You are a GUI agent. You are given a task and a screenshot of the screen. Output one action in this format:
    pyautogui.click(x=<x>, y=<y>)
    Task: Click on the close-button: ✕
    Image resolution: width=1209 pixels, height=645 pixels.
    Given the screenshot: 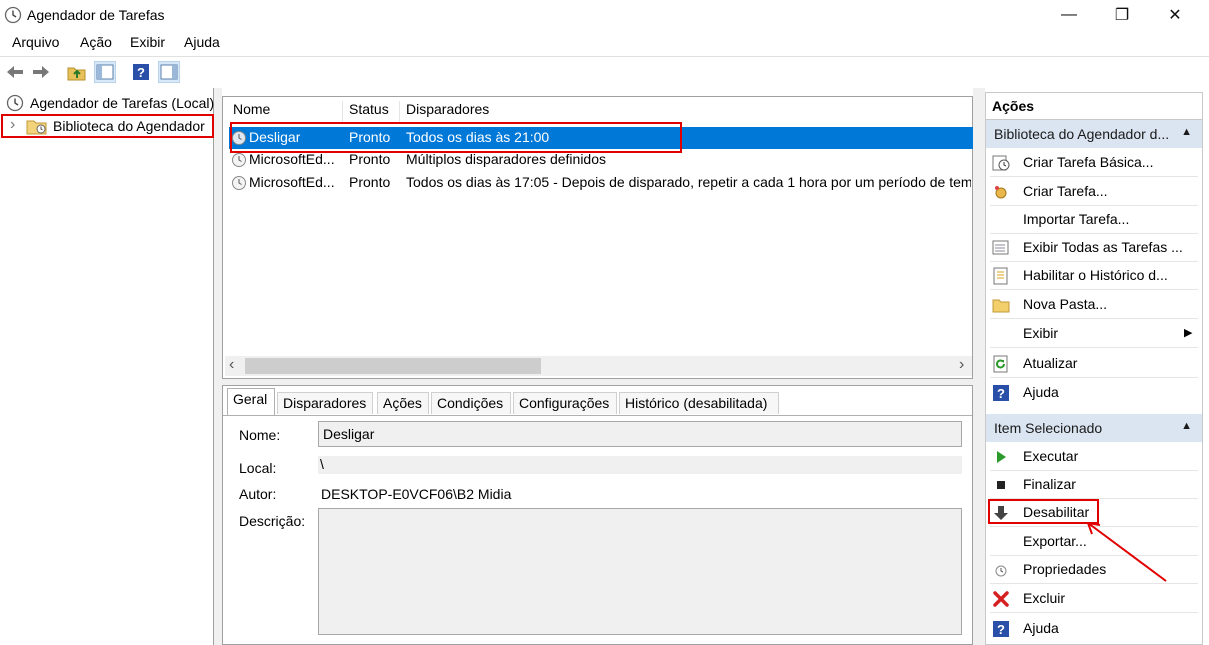 What is the action you would take?
    pyautogui.click(x=1175, y=15)
    